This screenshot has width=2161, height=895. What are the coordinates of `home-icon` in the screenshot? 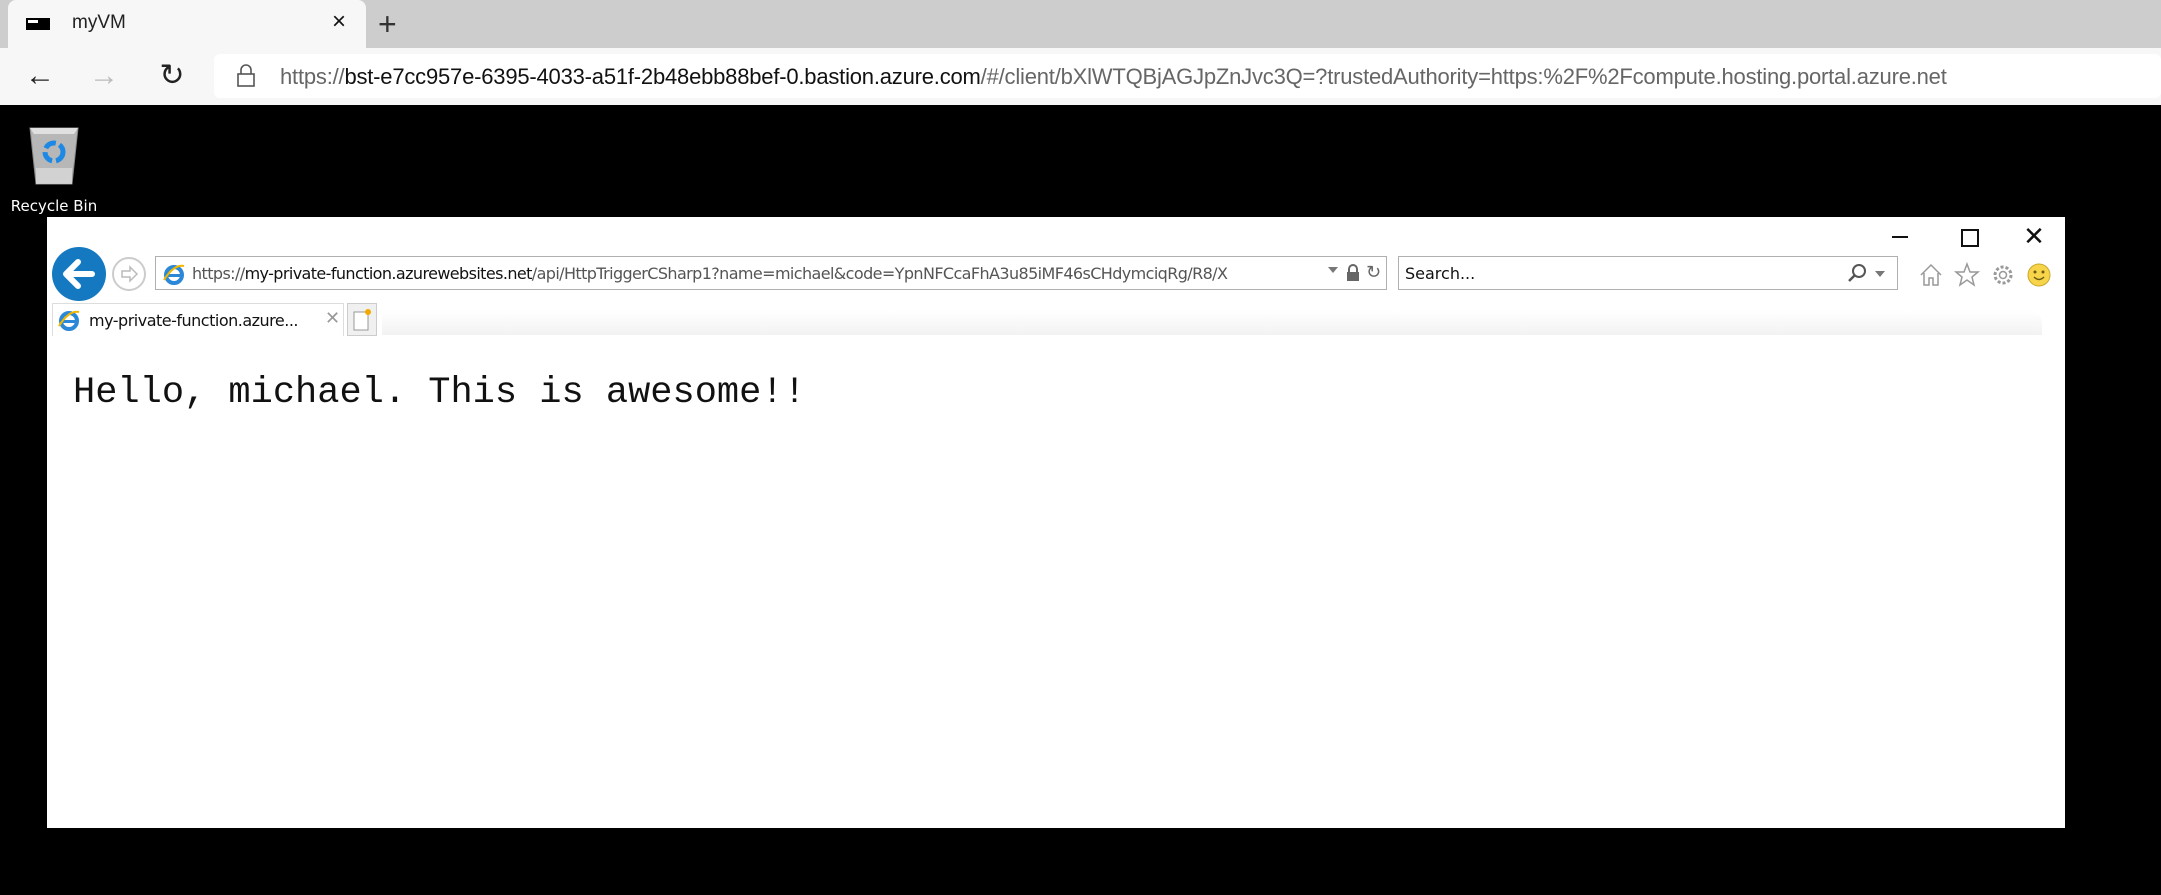 It's located at (1931, 275).